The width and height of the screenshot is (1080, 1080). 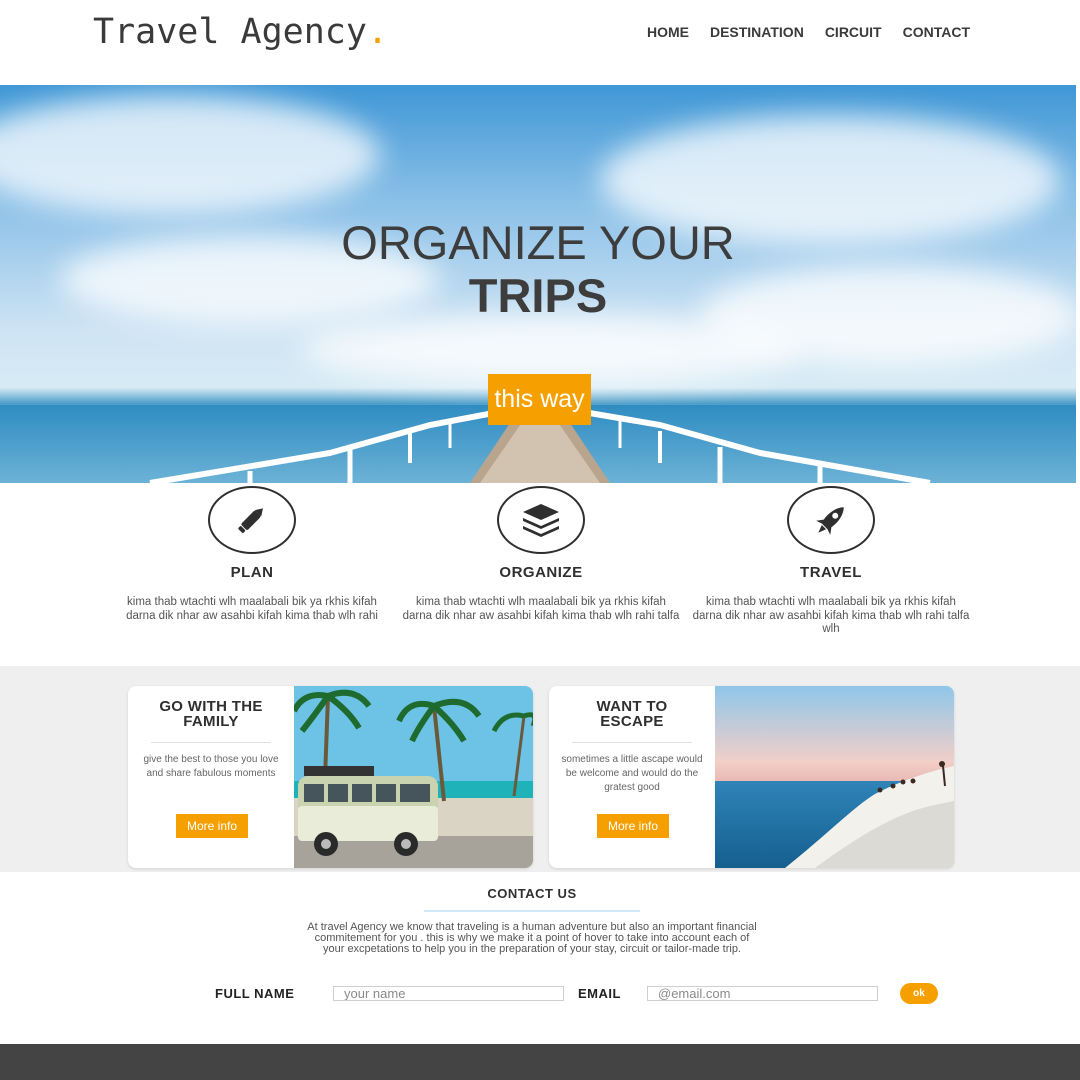 What do you see at coordinates (532, 911) in the screenshot?
I see `contact-divider` at bounding box center [532, 911].